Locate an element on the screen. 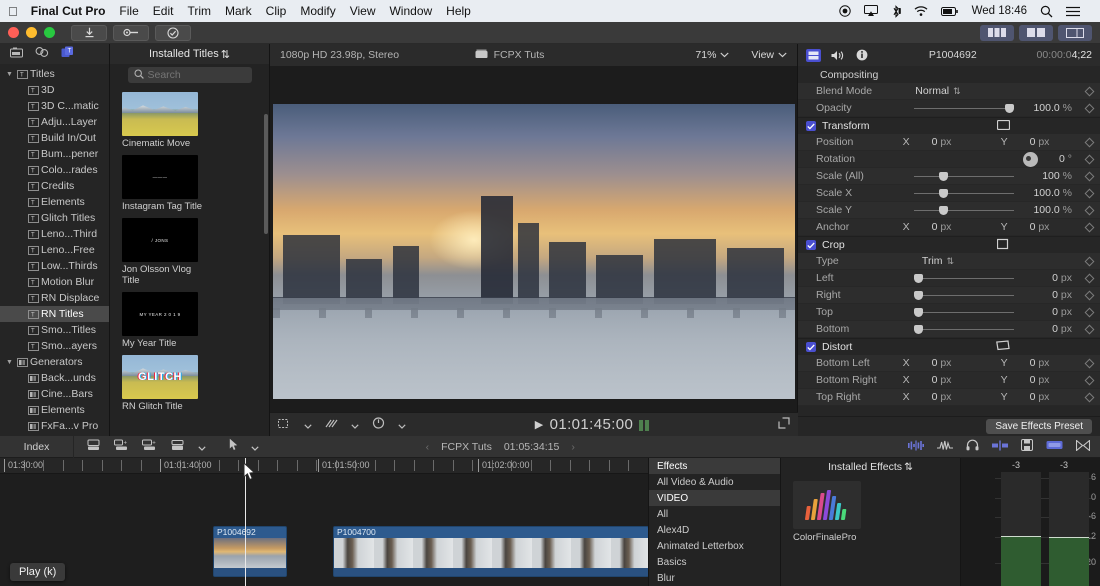 The height and width of the screenshot is (586, 1100). effects-category-item: Alex4D is located at coordinates (714, 530).